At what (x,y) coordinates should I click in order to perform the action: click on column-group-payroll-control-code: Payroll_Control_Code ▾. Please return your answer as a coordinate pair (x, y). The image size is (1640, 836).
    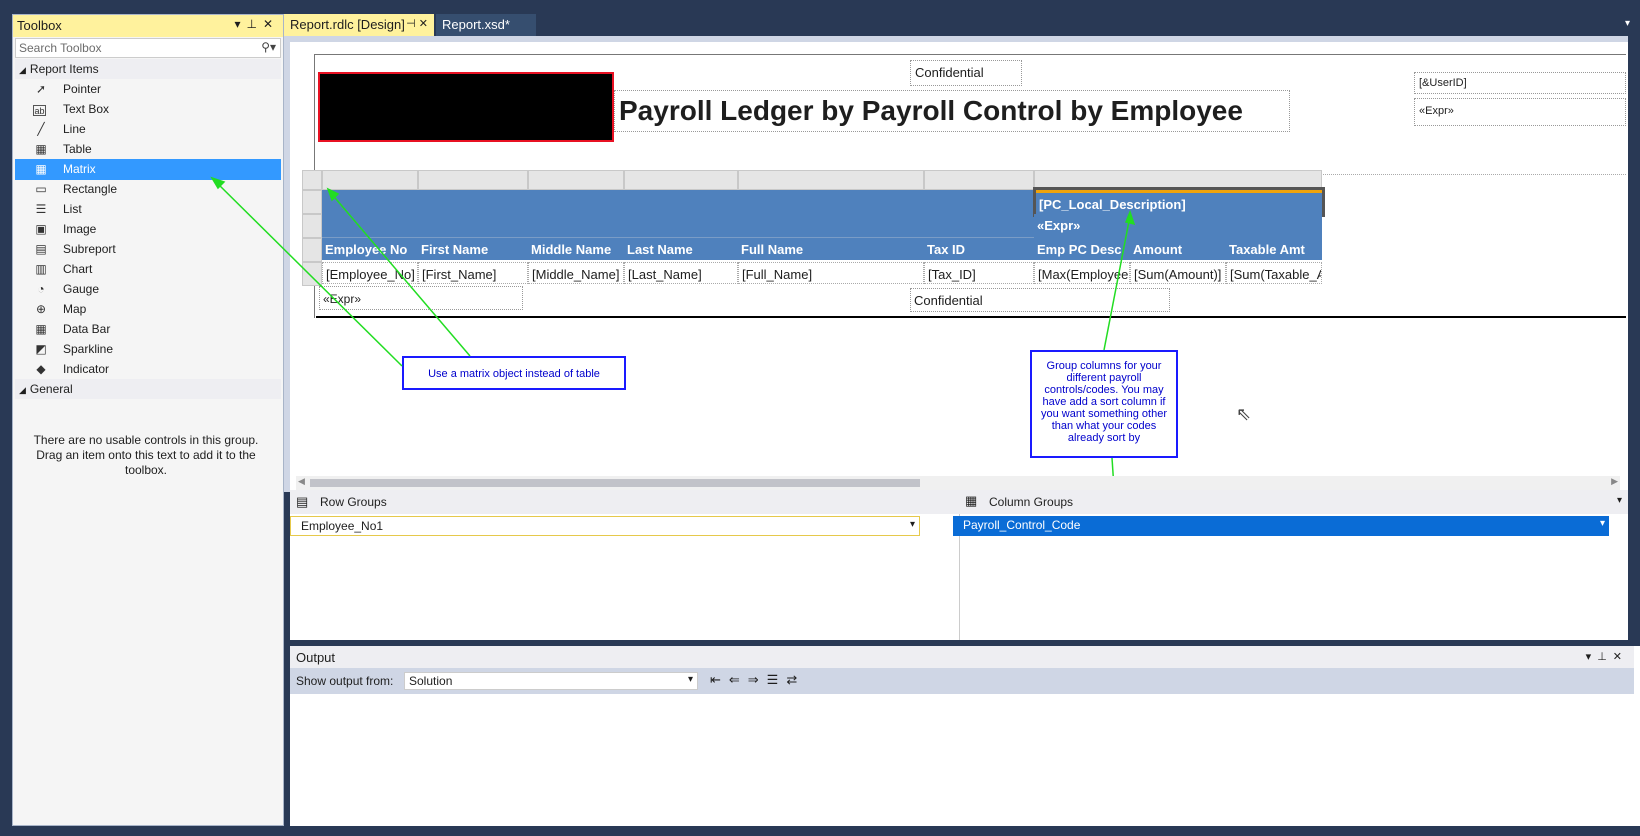
    Looking at the image, I should click on (1281, 526).